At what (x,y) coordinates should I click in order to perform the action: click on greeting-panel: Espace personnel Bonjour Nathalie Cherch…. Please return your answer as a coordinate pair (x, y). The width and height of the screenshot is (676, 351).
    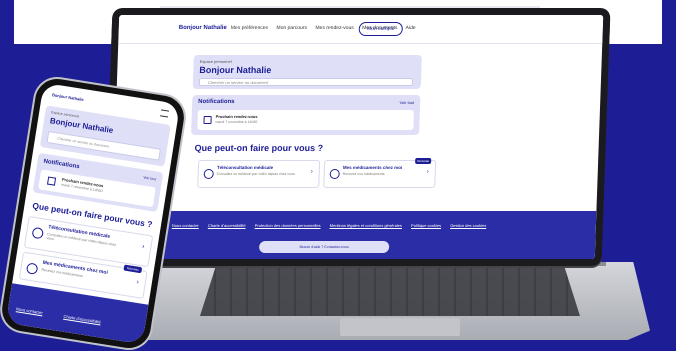
    Looking at the image, I should click on (307, 72).